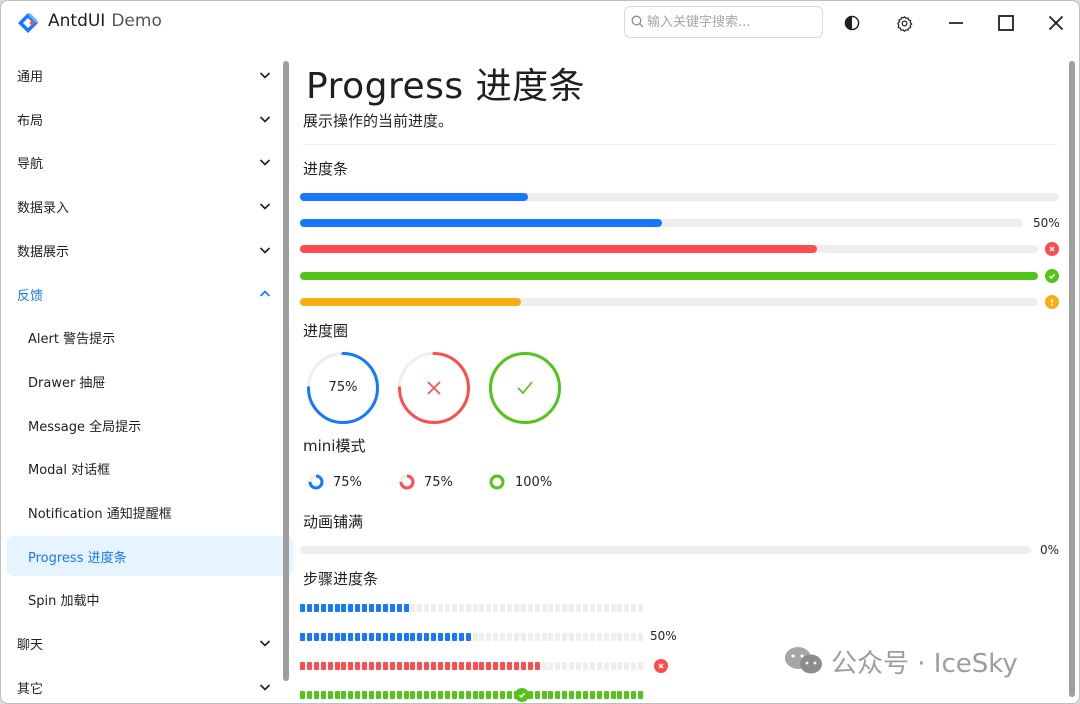 This screenshot has height=704, width=1080. I want to click on sidebar-subitem: Notification 通知提醒框, so click(144, 512).